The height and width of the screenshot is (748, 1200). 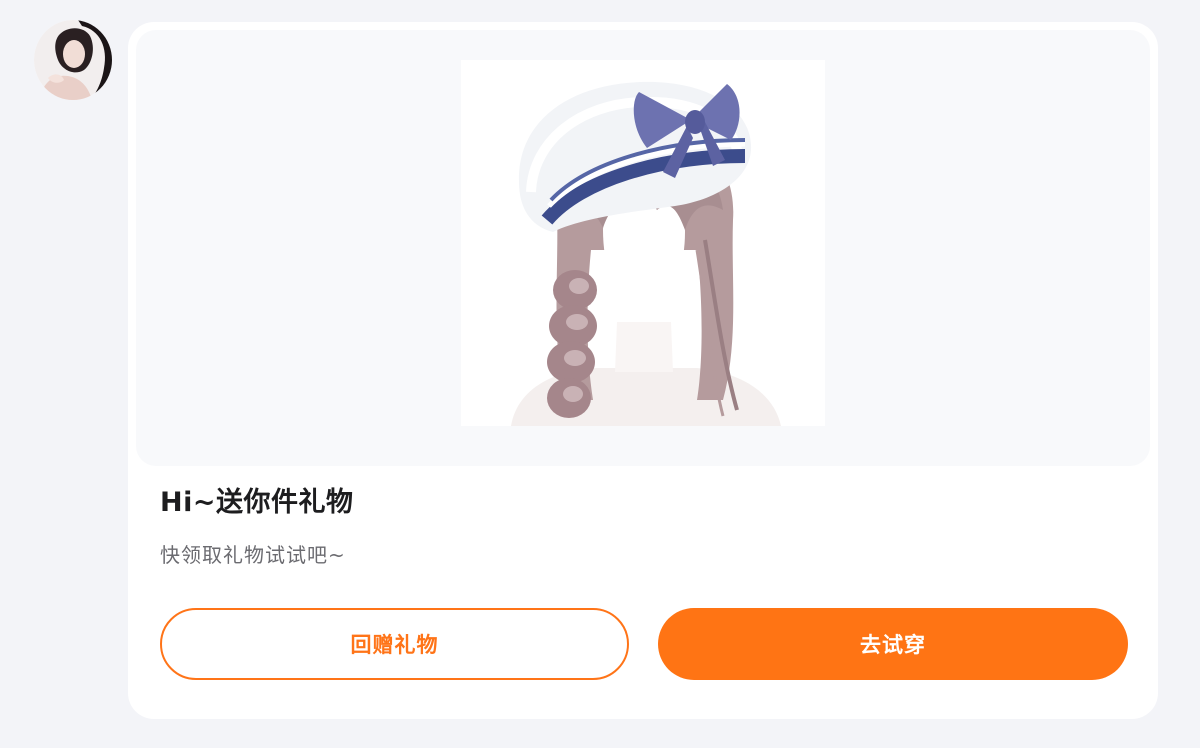 I want to click on hairstyle-item-icon, so click(x=643, y=243).